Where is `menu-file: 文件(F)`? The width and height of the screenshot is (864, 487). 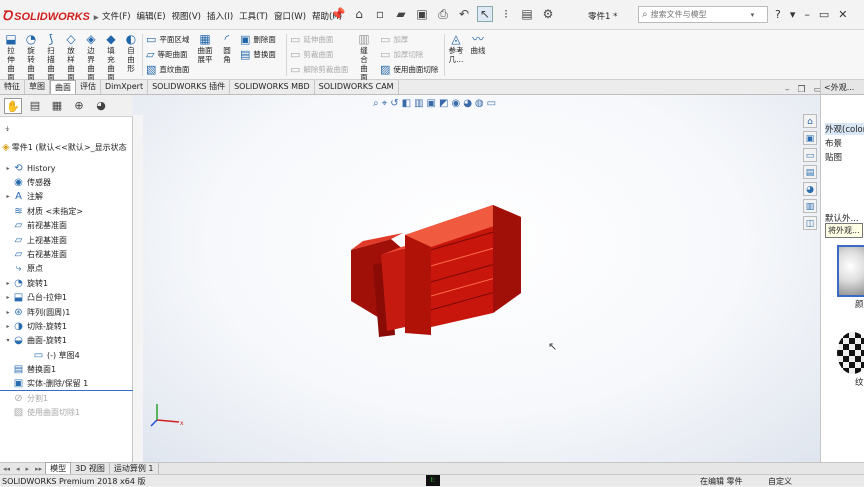
menu-file: 文件(F) is located at coordinates (116, 16).